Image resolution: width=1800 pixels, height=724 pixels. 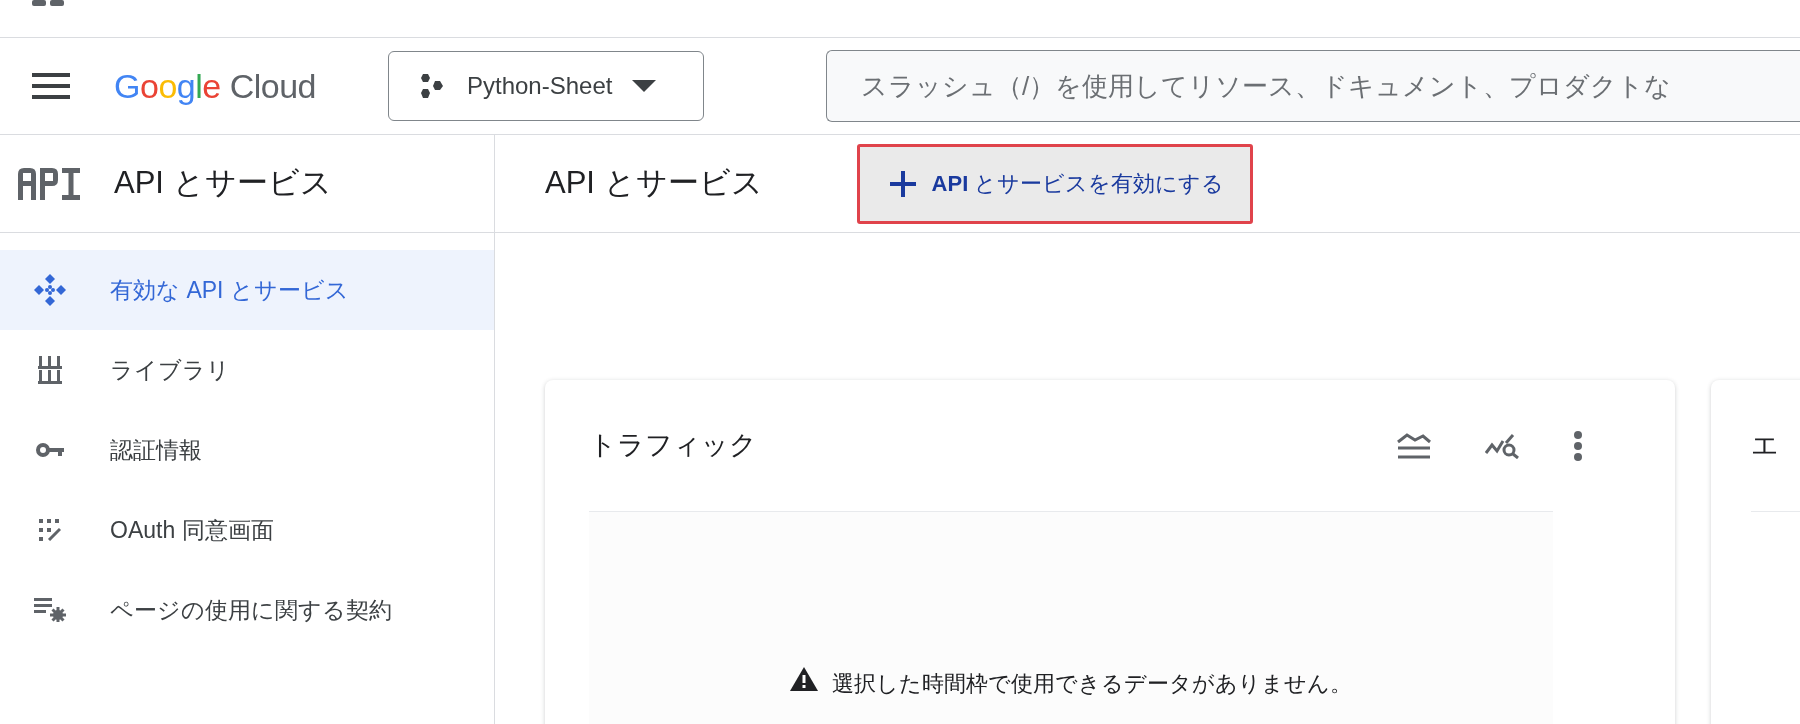 I want to click on no-data-message: 選択した時間枠で使用できるデータがありません。, so click(x=1092, y=684).